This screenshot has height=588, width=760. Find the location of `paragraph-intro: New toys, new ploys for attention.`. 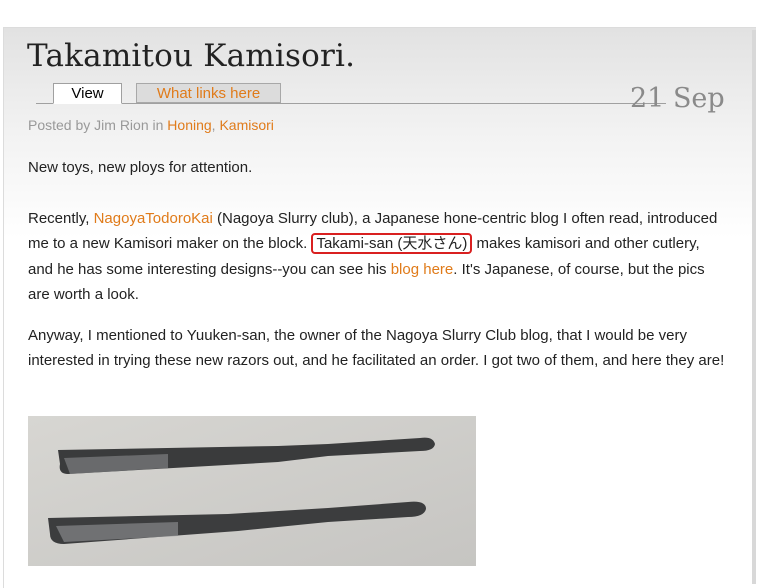

paragraph-intro: New toys, new ploys for attention. is located at coordinates (140, 167).